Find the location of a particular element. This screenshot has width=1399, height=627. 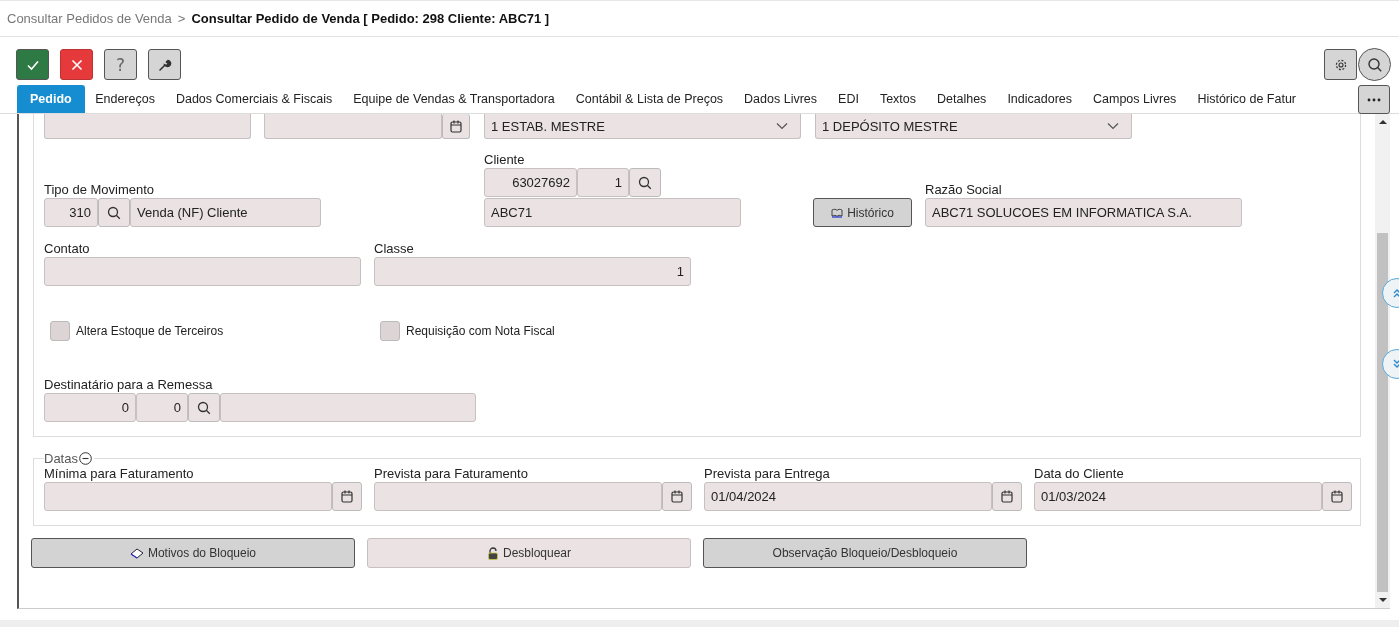

help-button: ? is located at coordinates (120, 64).